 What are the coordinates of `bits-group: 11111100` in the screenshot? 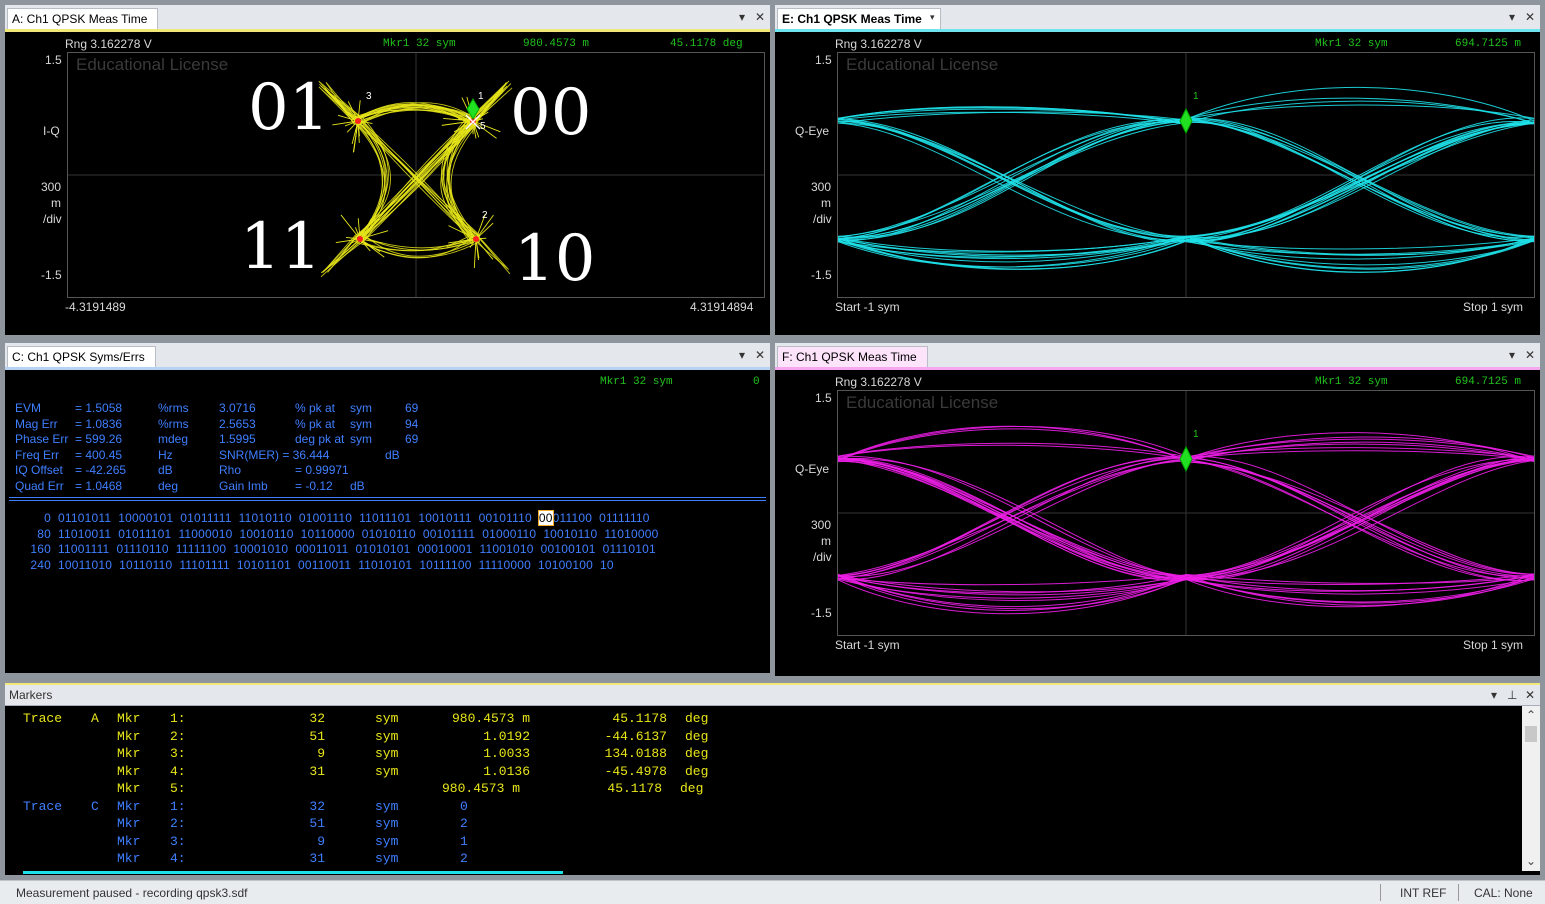 It's located at (201, 549).